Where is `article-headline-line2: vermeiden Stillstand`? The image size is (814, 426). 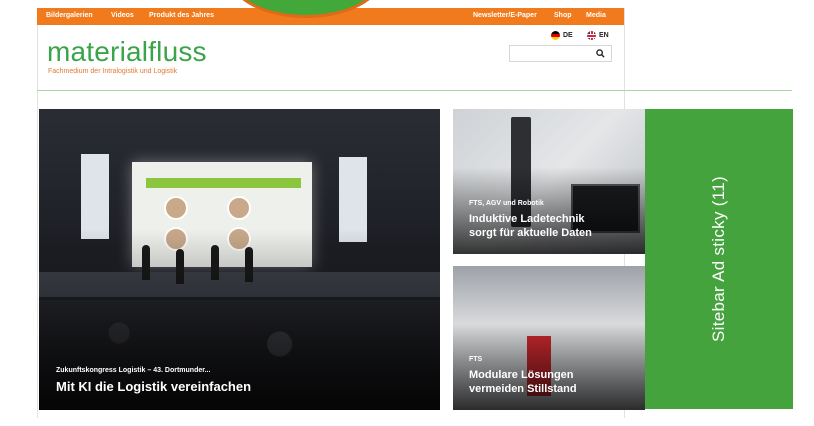
article-headline-line2: vermeiden Stillstand is located at coordinates (523, 389).